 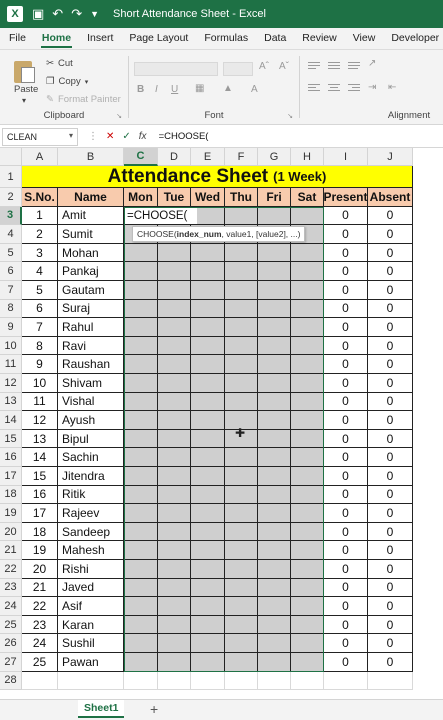 What do you see at coordinates (390, 197) in the screenshot?
I see `header-cell: Absent` at bounding box center [390, 197].